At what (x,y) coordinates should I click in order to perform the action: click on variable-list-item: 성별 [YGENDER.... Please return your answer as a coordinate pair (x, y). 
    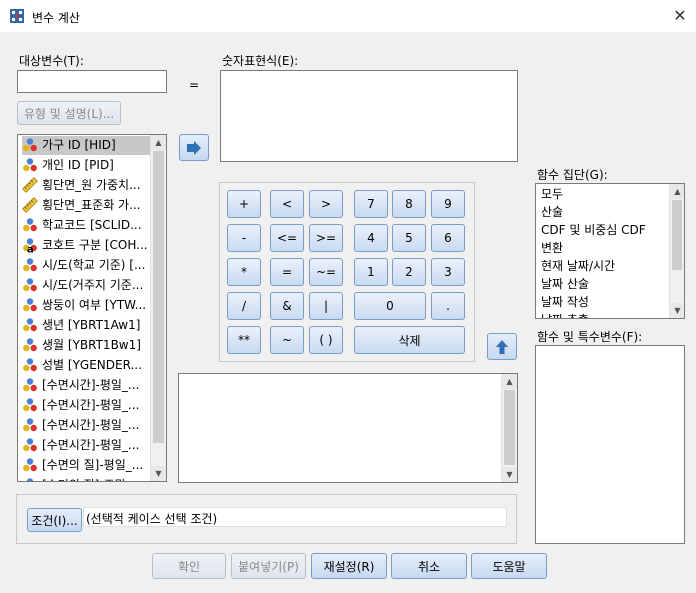
    Looking at the image, I should click on (86, 365).